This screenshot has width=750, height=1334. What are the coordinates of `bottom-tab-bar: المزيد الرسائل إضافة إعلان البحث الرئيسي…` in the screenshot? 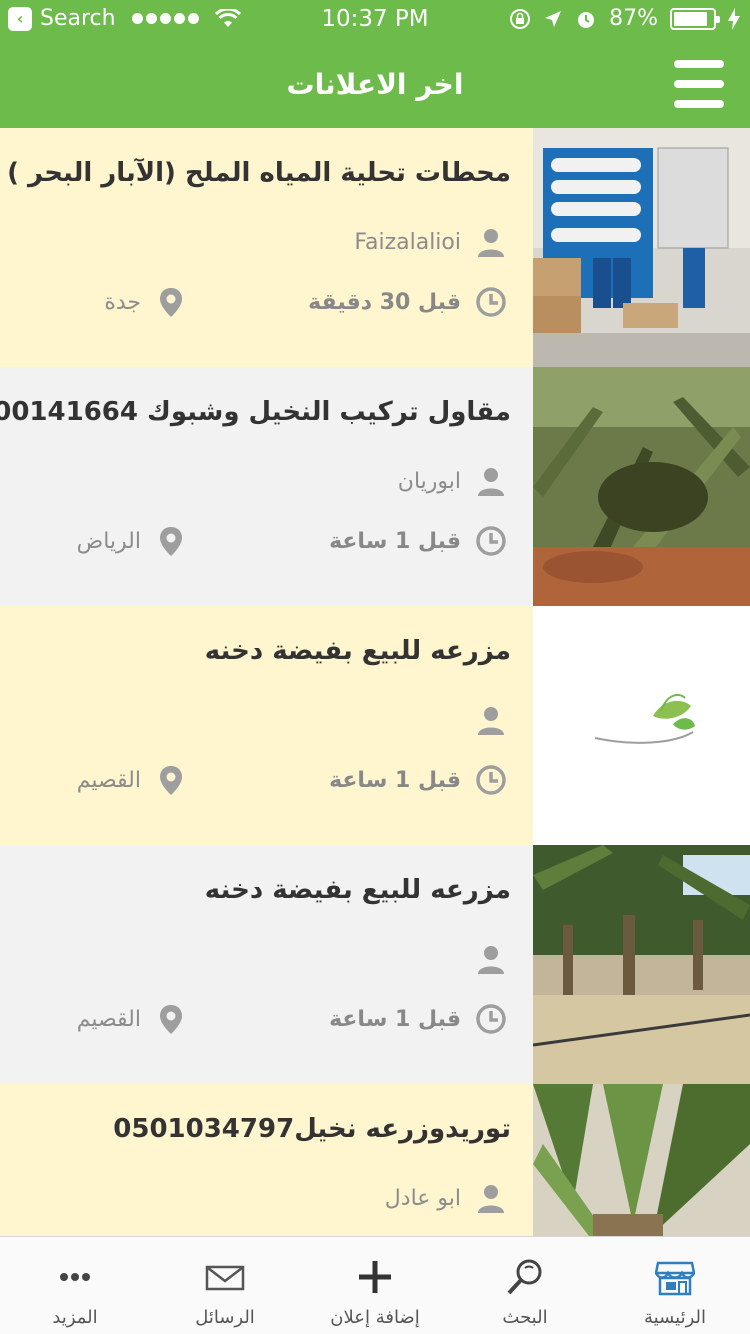 It's located at (375, 1285).